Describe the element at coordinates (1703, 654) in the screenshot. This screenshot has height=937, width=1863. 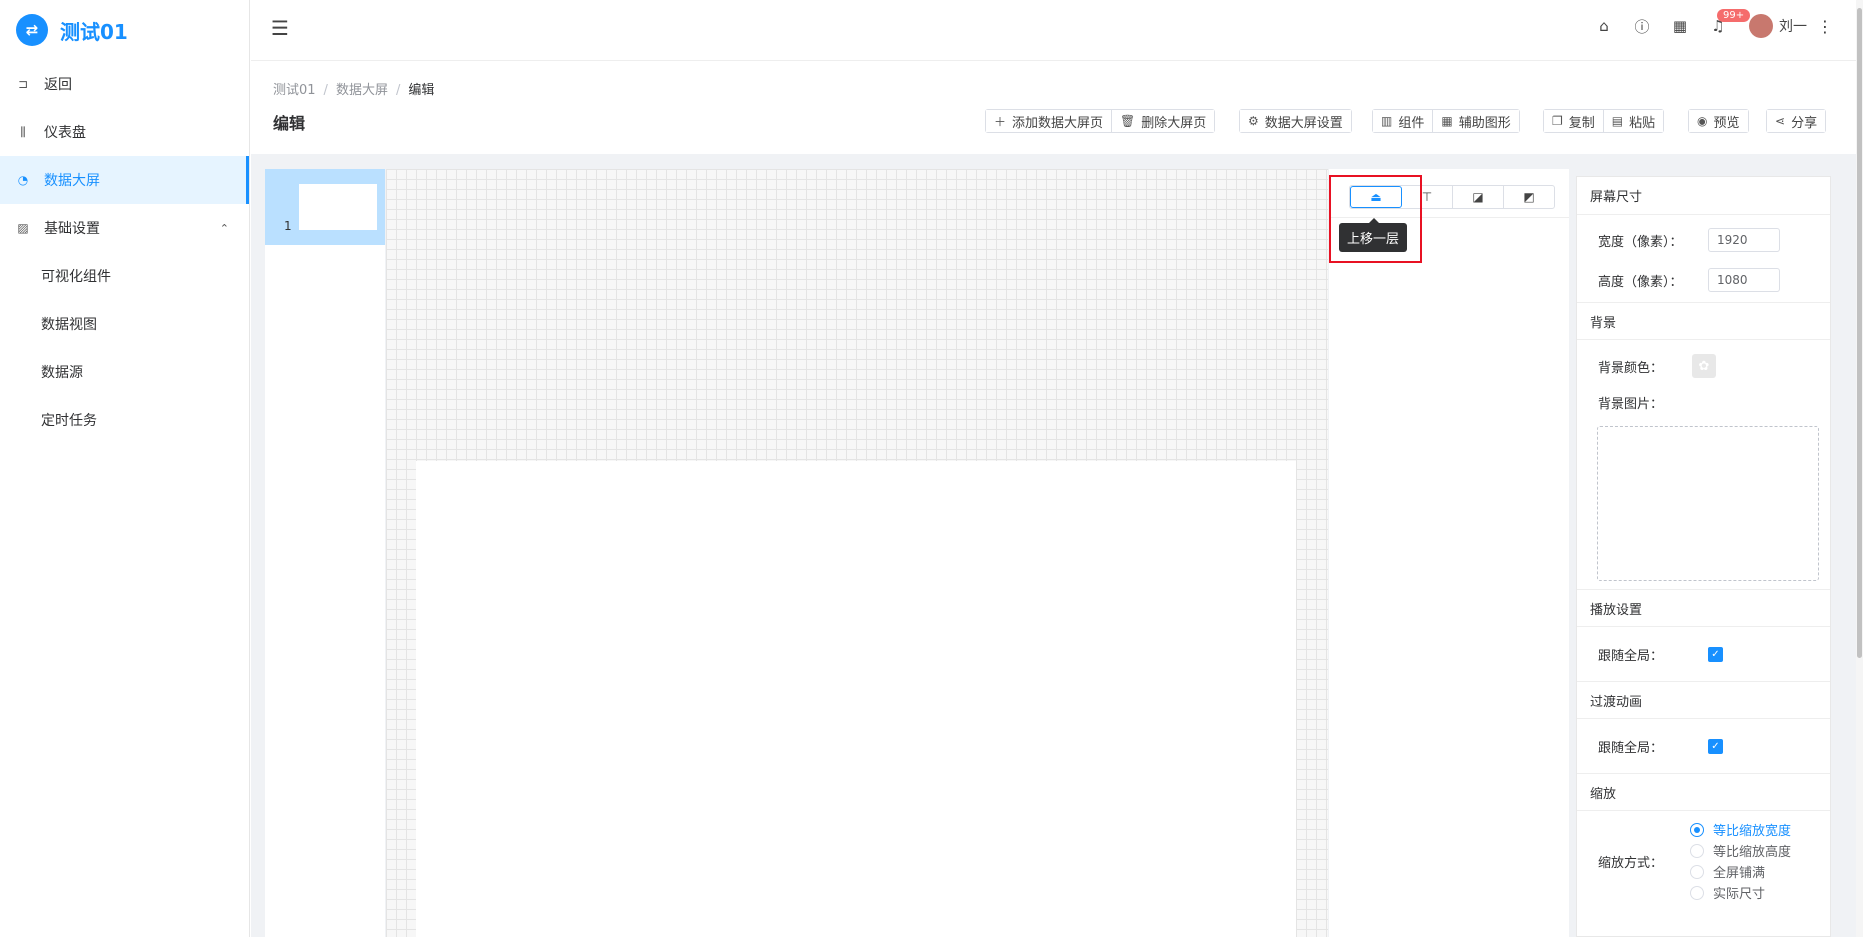
I see `playback-follow-row: 跟随全局： ✓` at that location.